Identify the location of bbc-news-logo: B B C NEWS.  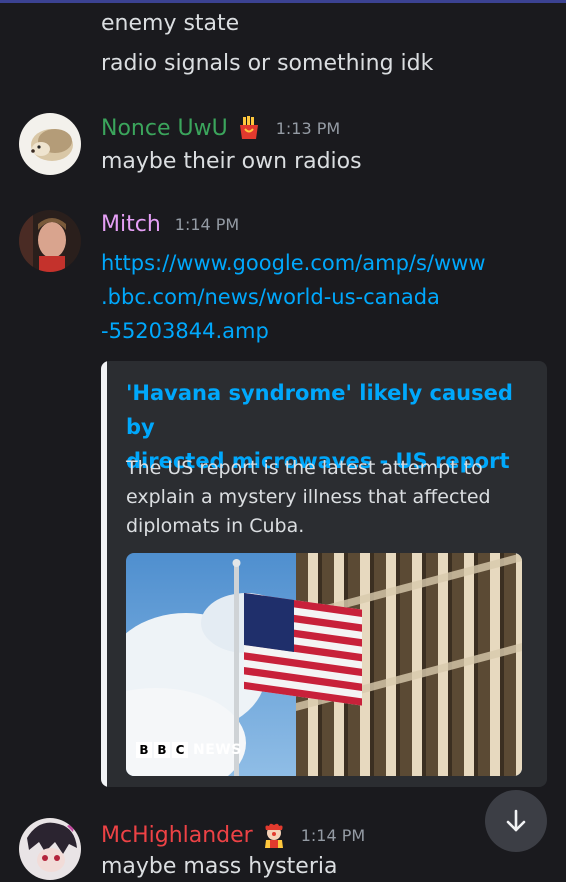
(189, 750).